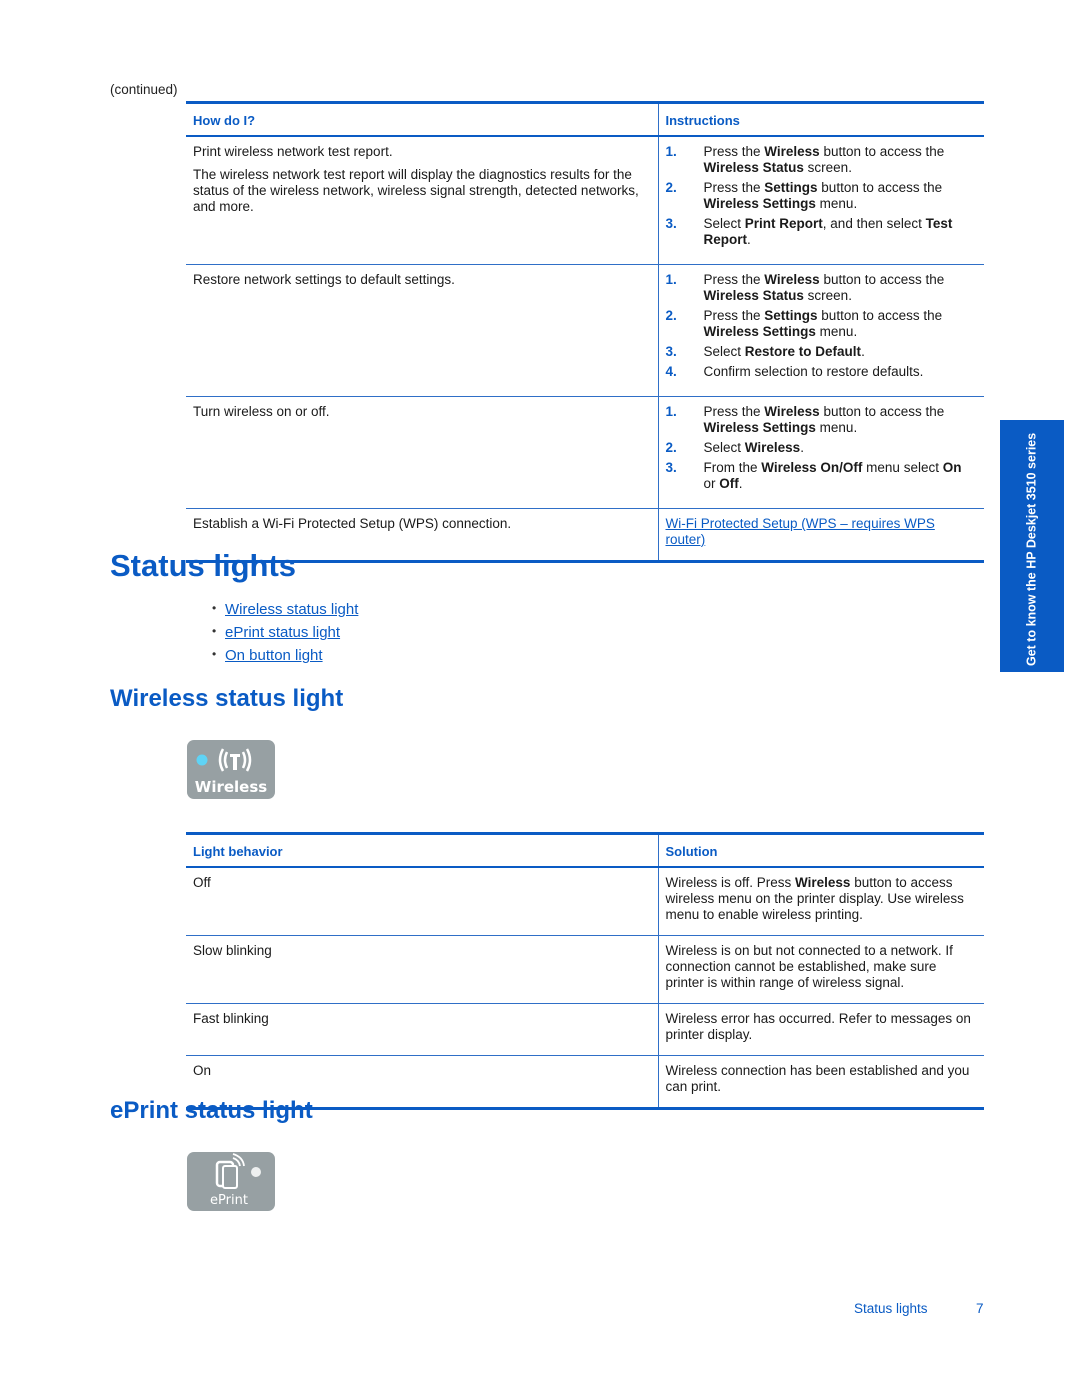 The width and height of the screenshot is (1080, 1397). Describe the element at coordinates (980, 1308) in the screenshot. I see `page-number: 7` at that location.